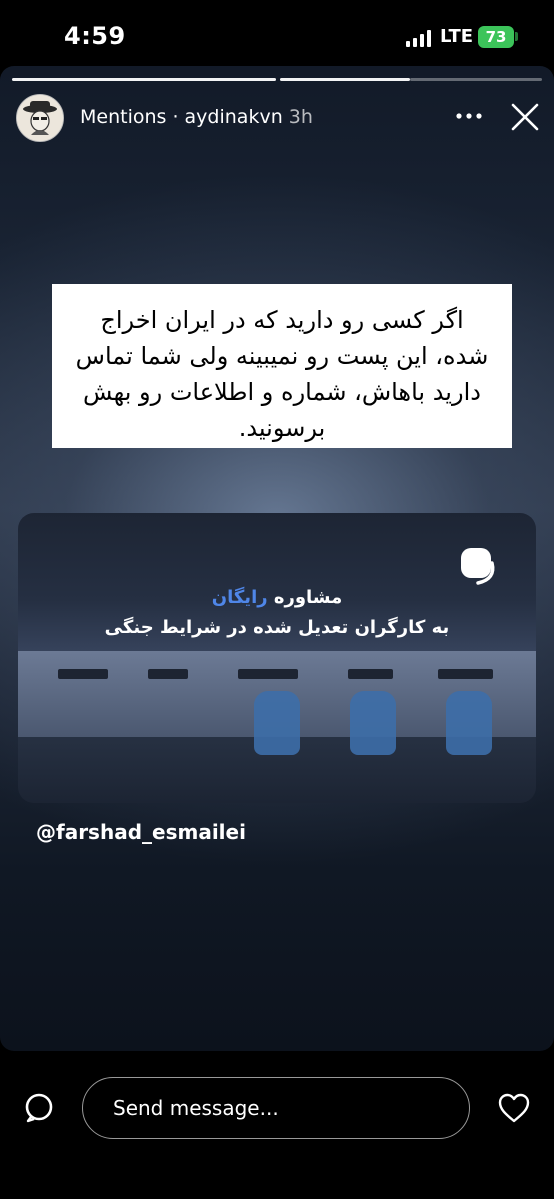 This screenshot has height=1199, width=554. What do you see at coordinates (469, 116) in the screenshot?
I see `more-icon` at bounding box center [469, 116].